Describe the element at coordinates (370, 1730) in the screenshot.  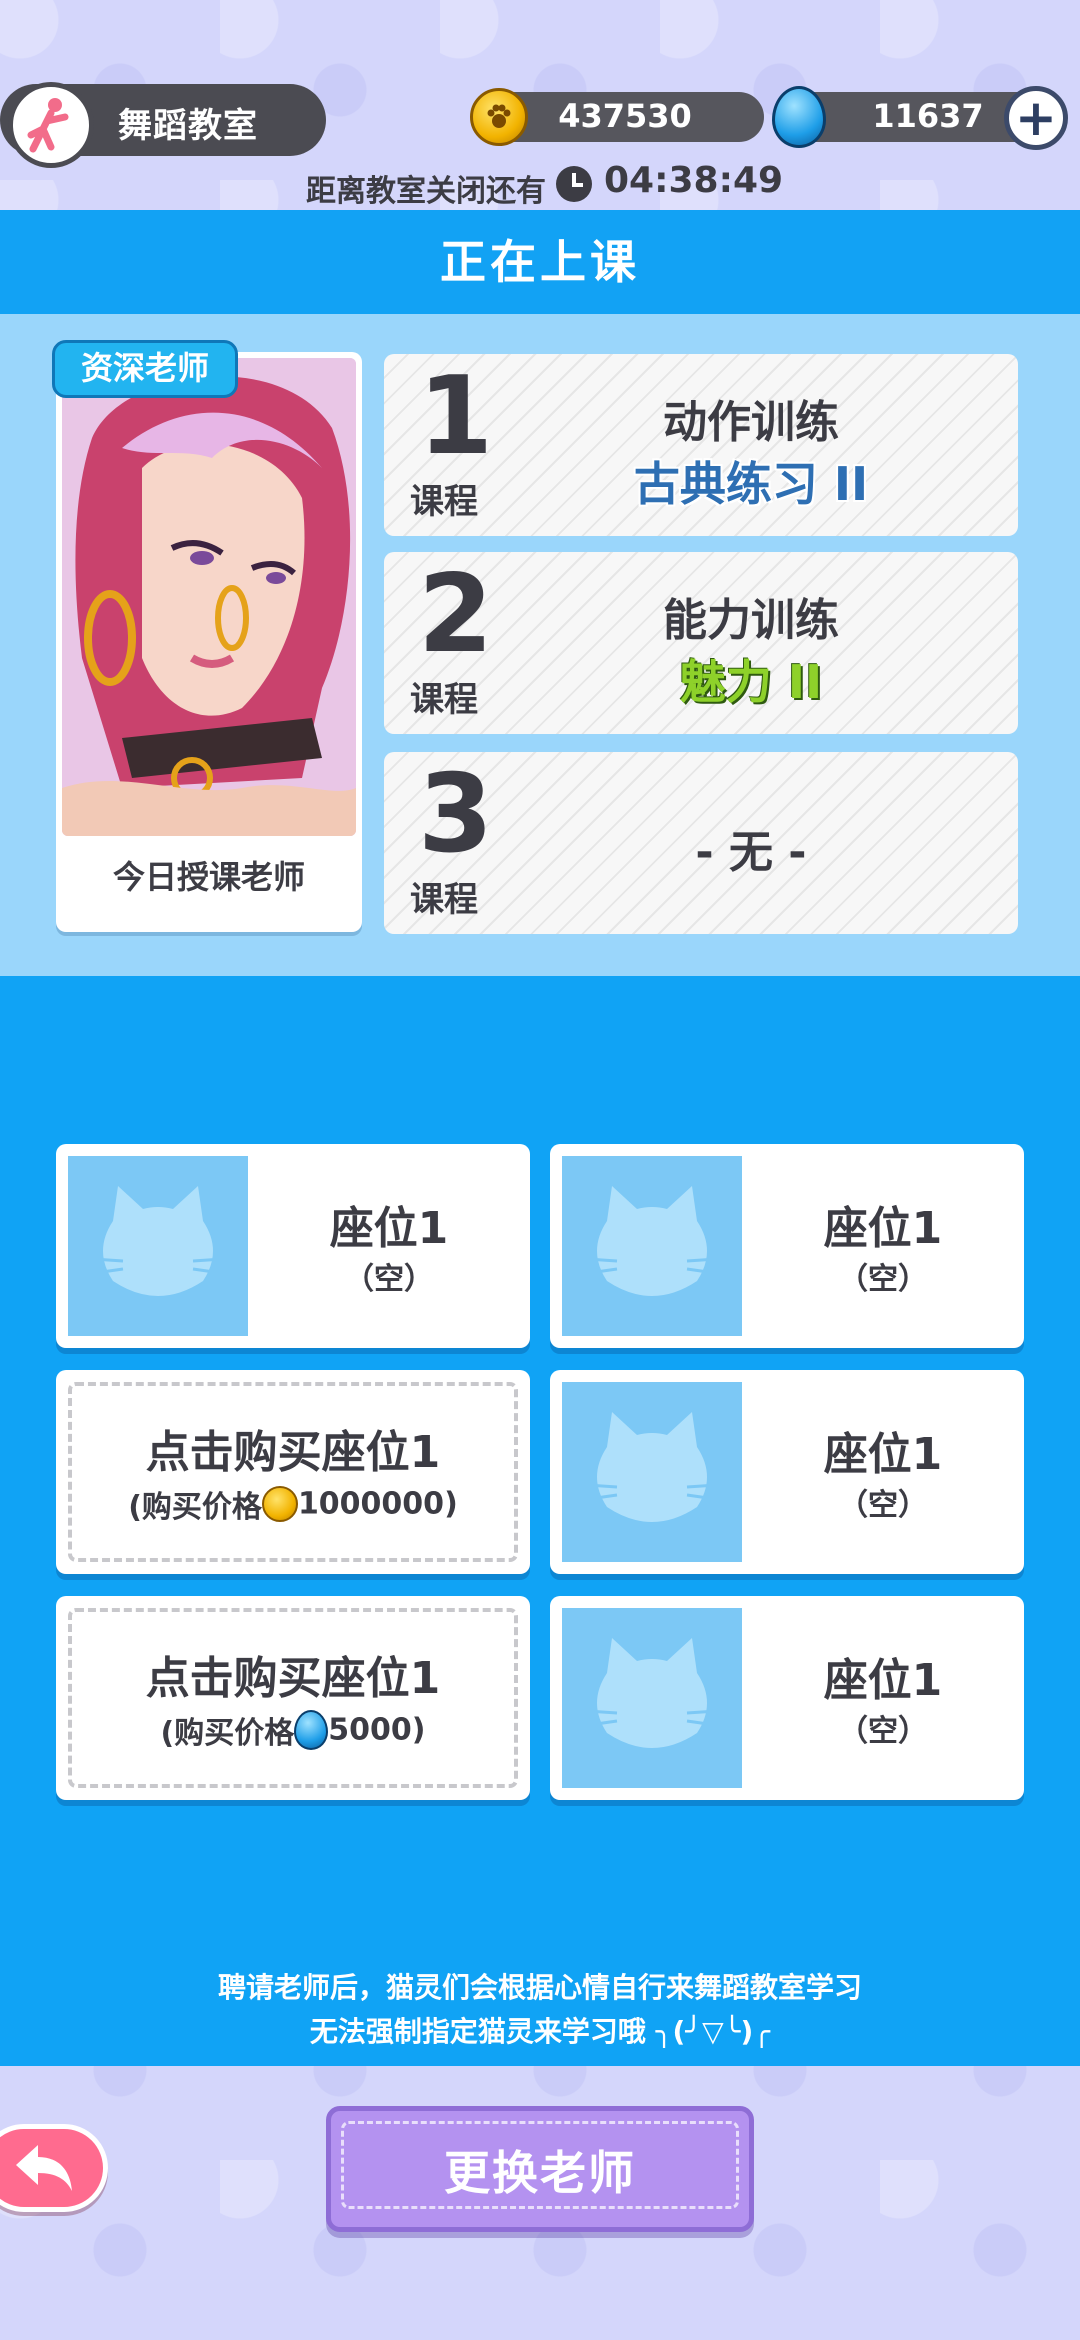
I see `price-value: 5000` at that location.